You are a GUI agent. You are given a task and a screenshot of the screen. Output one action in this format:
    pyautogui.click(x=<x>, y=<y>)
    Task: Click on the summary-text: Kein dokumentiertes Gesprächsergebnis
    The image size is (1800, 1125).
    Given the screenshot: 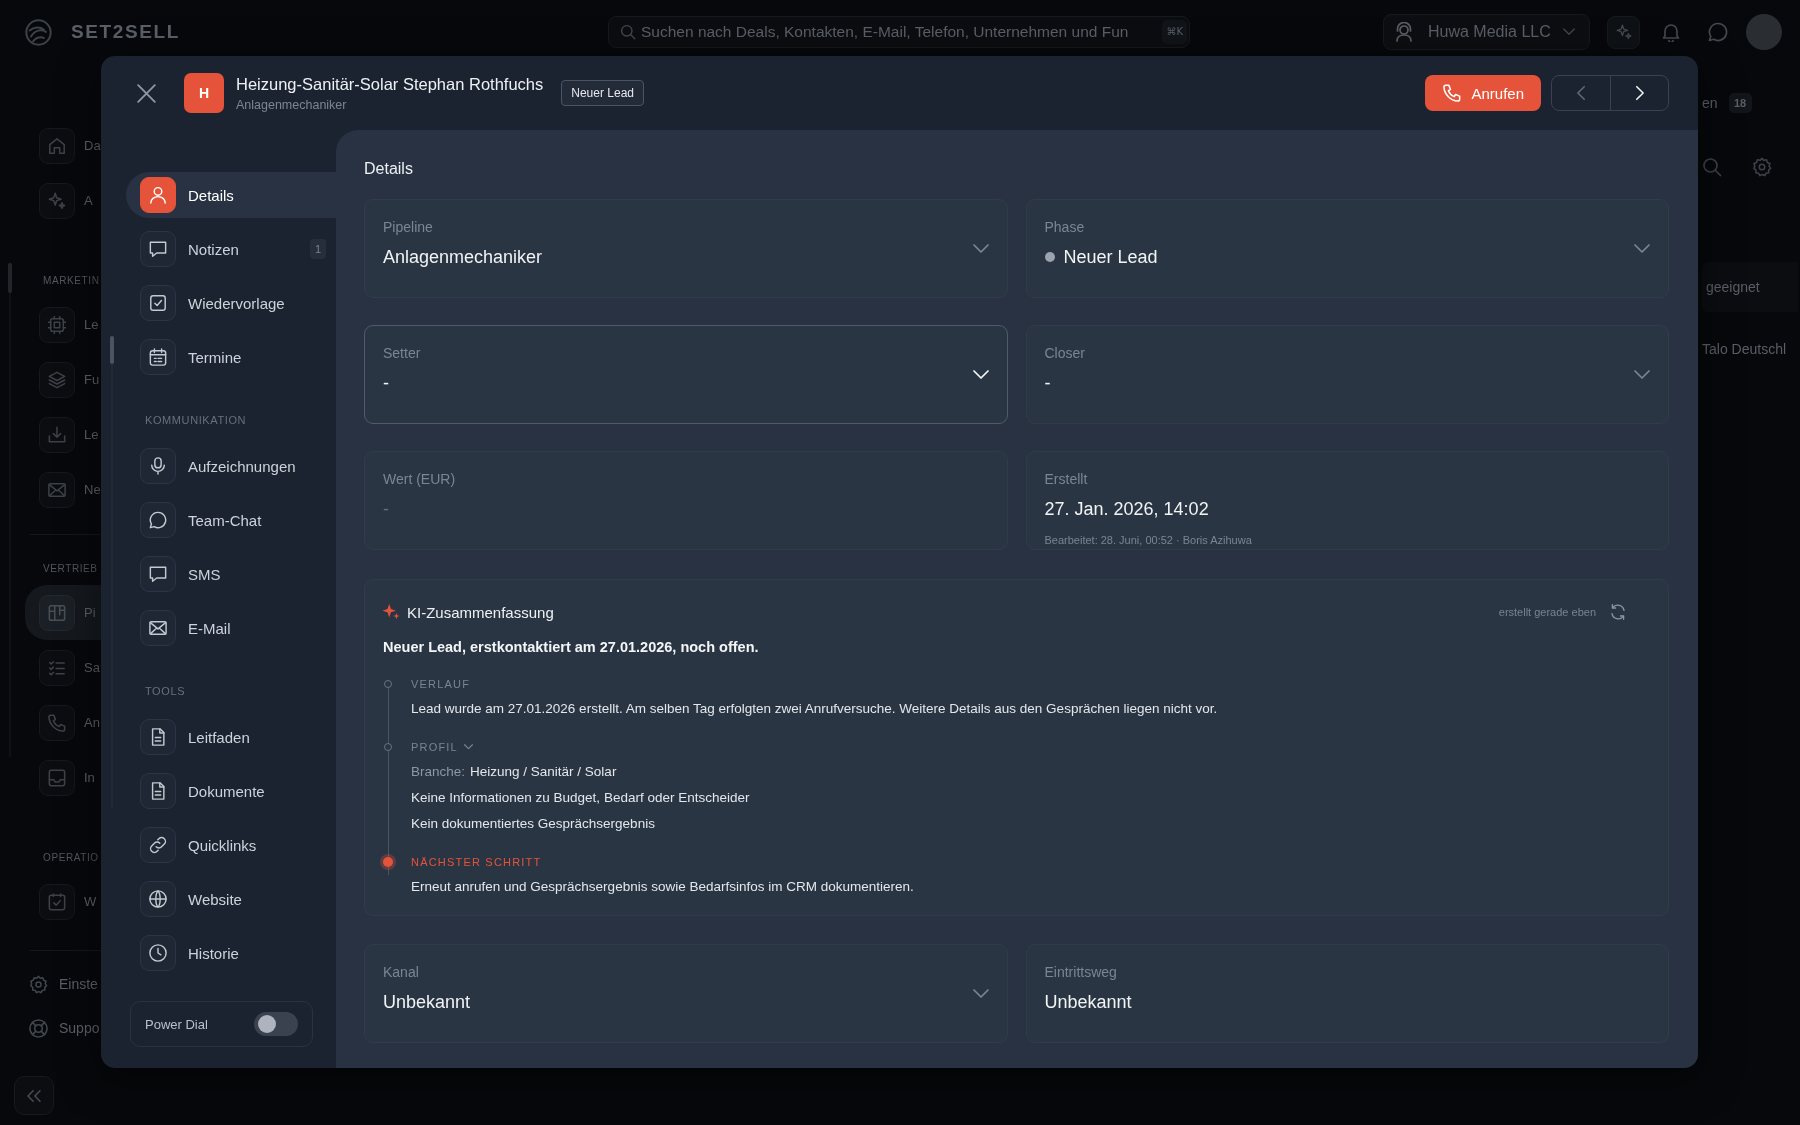 What is the action you would take?
    pyautogui.click(x=533, y=824)
    